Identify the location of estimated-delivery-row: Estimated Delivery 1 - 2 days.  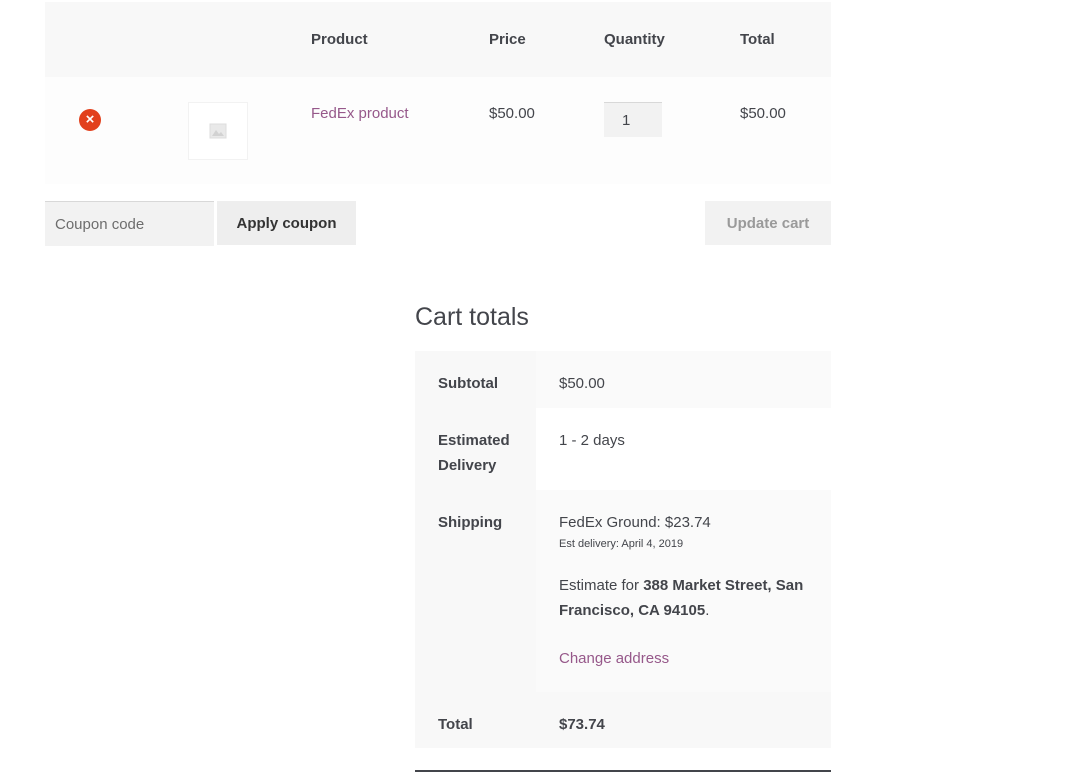
(623, 449).